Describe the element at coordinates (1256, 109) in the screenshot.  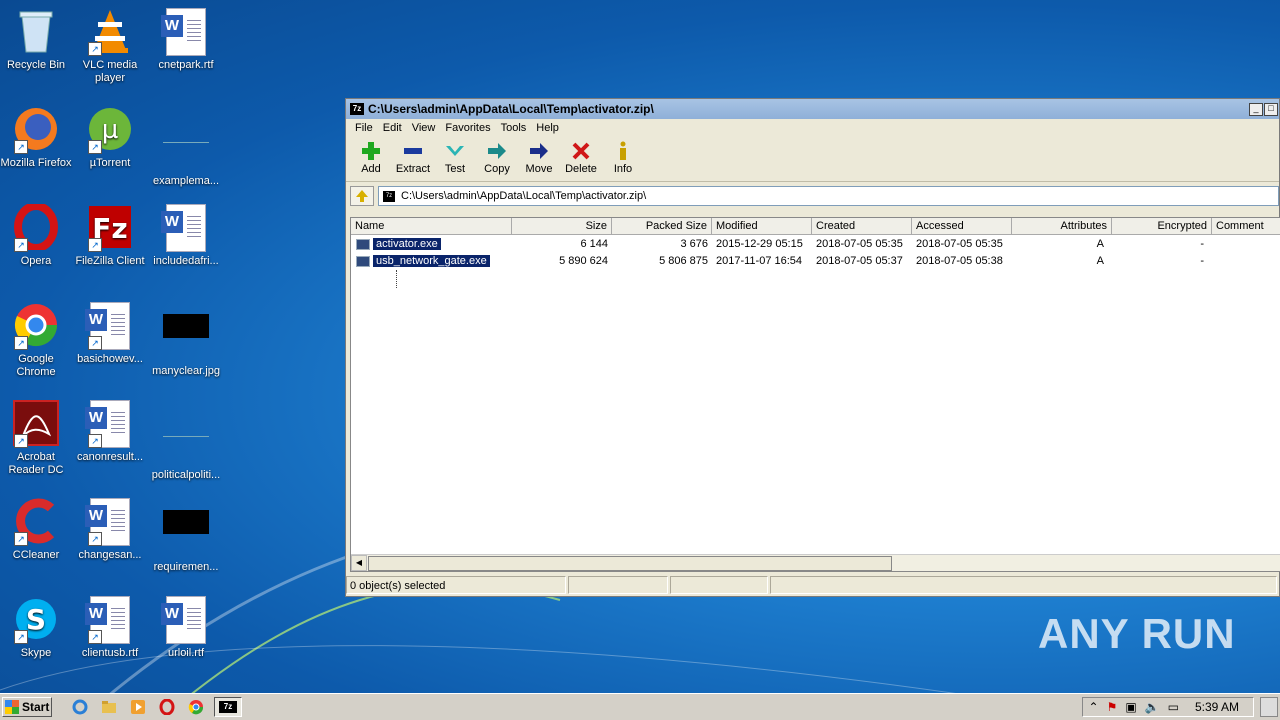
I see `minimize-button: _` at that location.